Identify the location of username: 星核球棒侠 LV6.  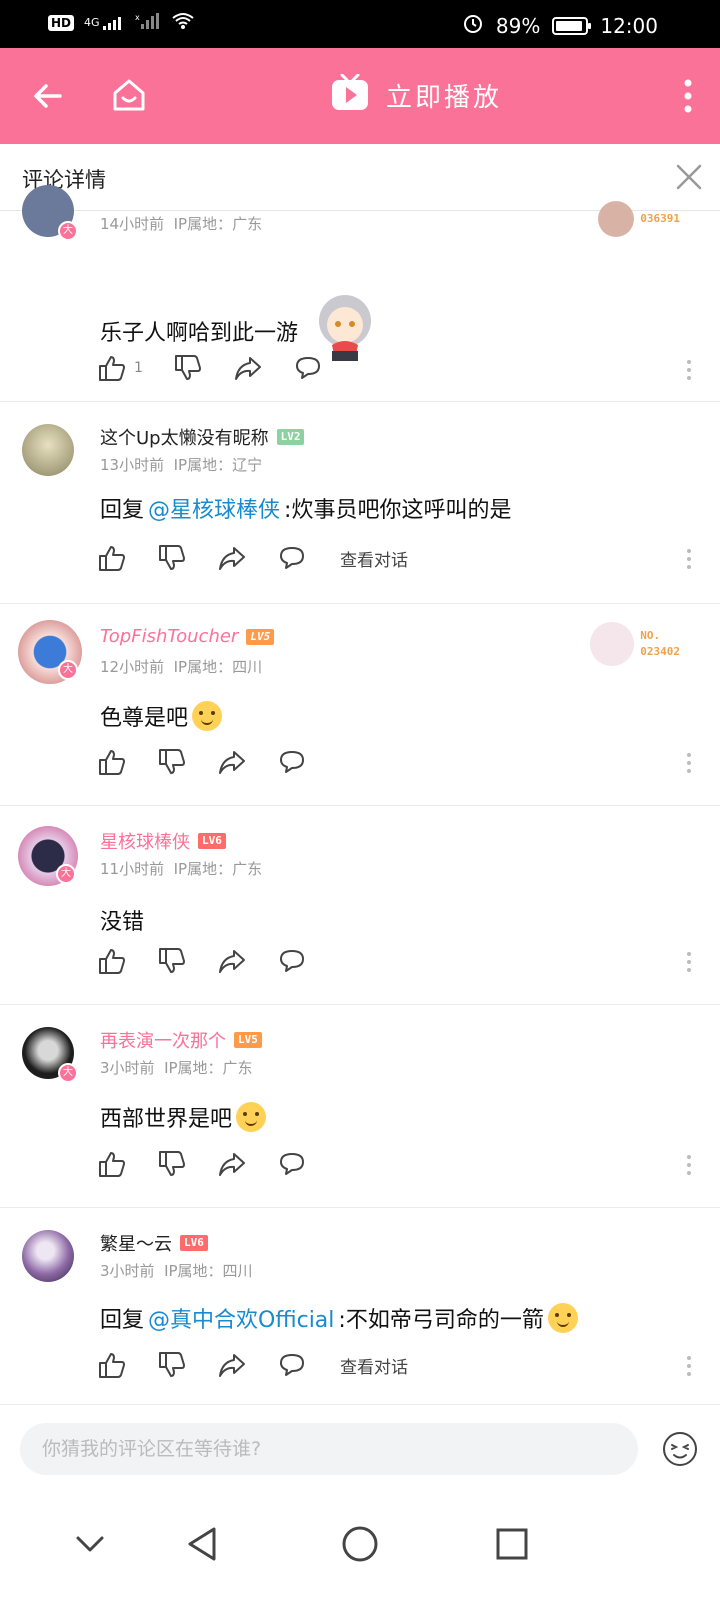
(163, 841).